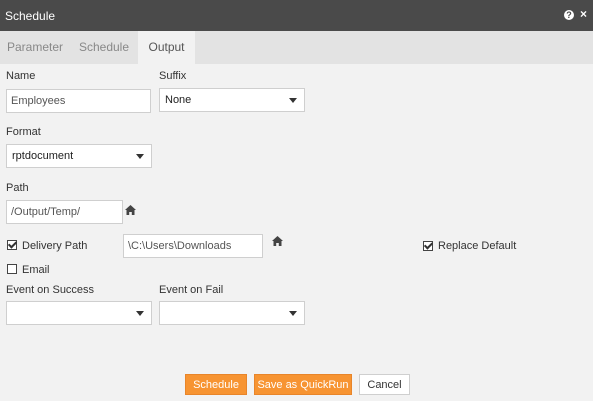  What do you see at coordinates (104, 47) in the screenshot?
I see `tab-schedule: Schedule` at bounding box center [104, 47].